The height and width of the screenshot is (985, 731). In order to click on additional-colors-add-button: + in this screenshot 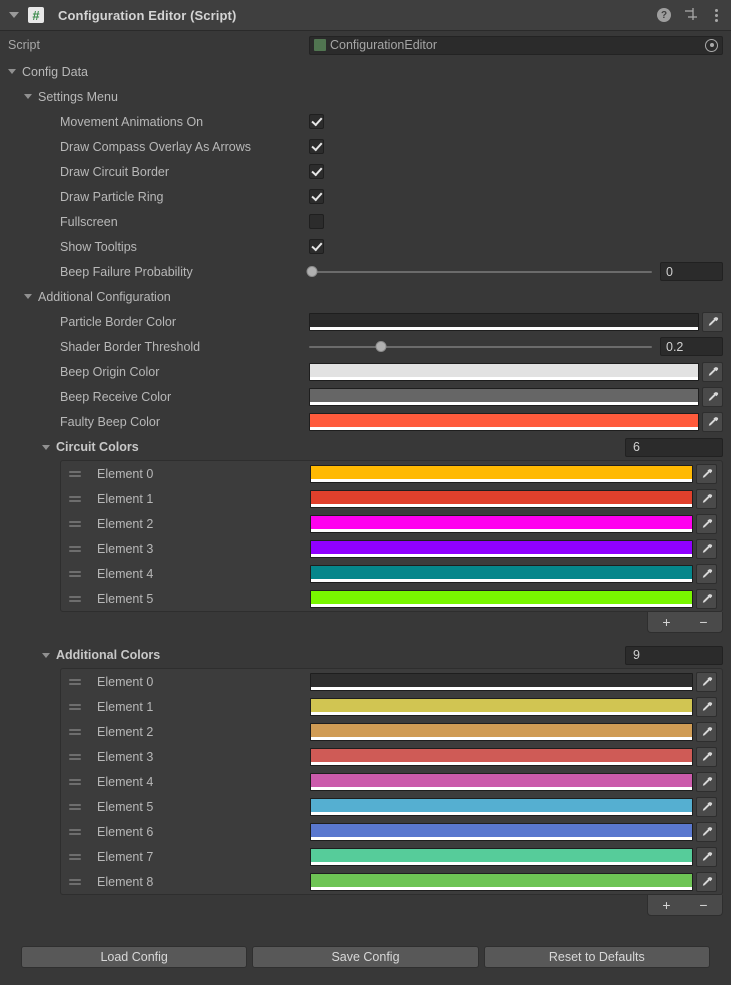, I will do `click(666, 905)`.